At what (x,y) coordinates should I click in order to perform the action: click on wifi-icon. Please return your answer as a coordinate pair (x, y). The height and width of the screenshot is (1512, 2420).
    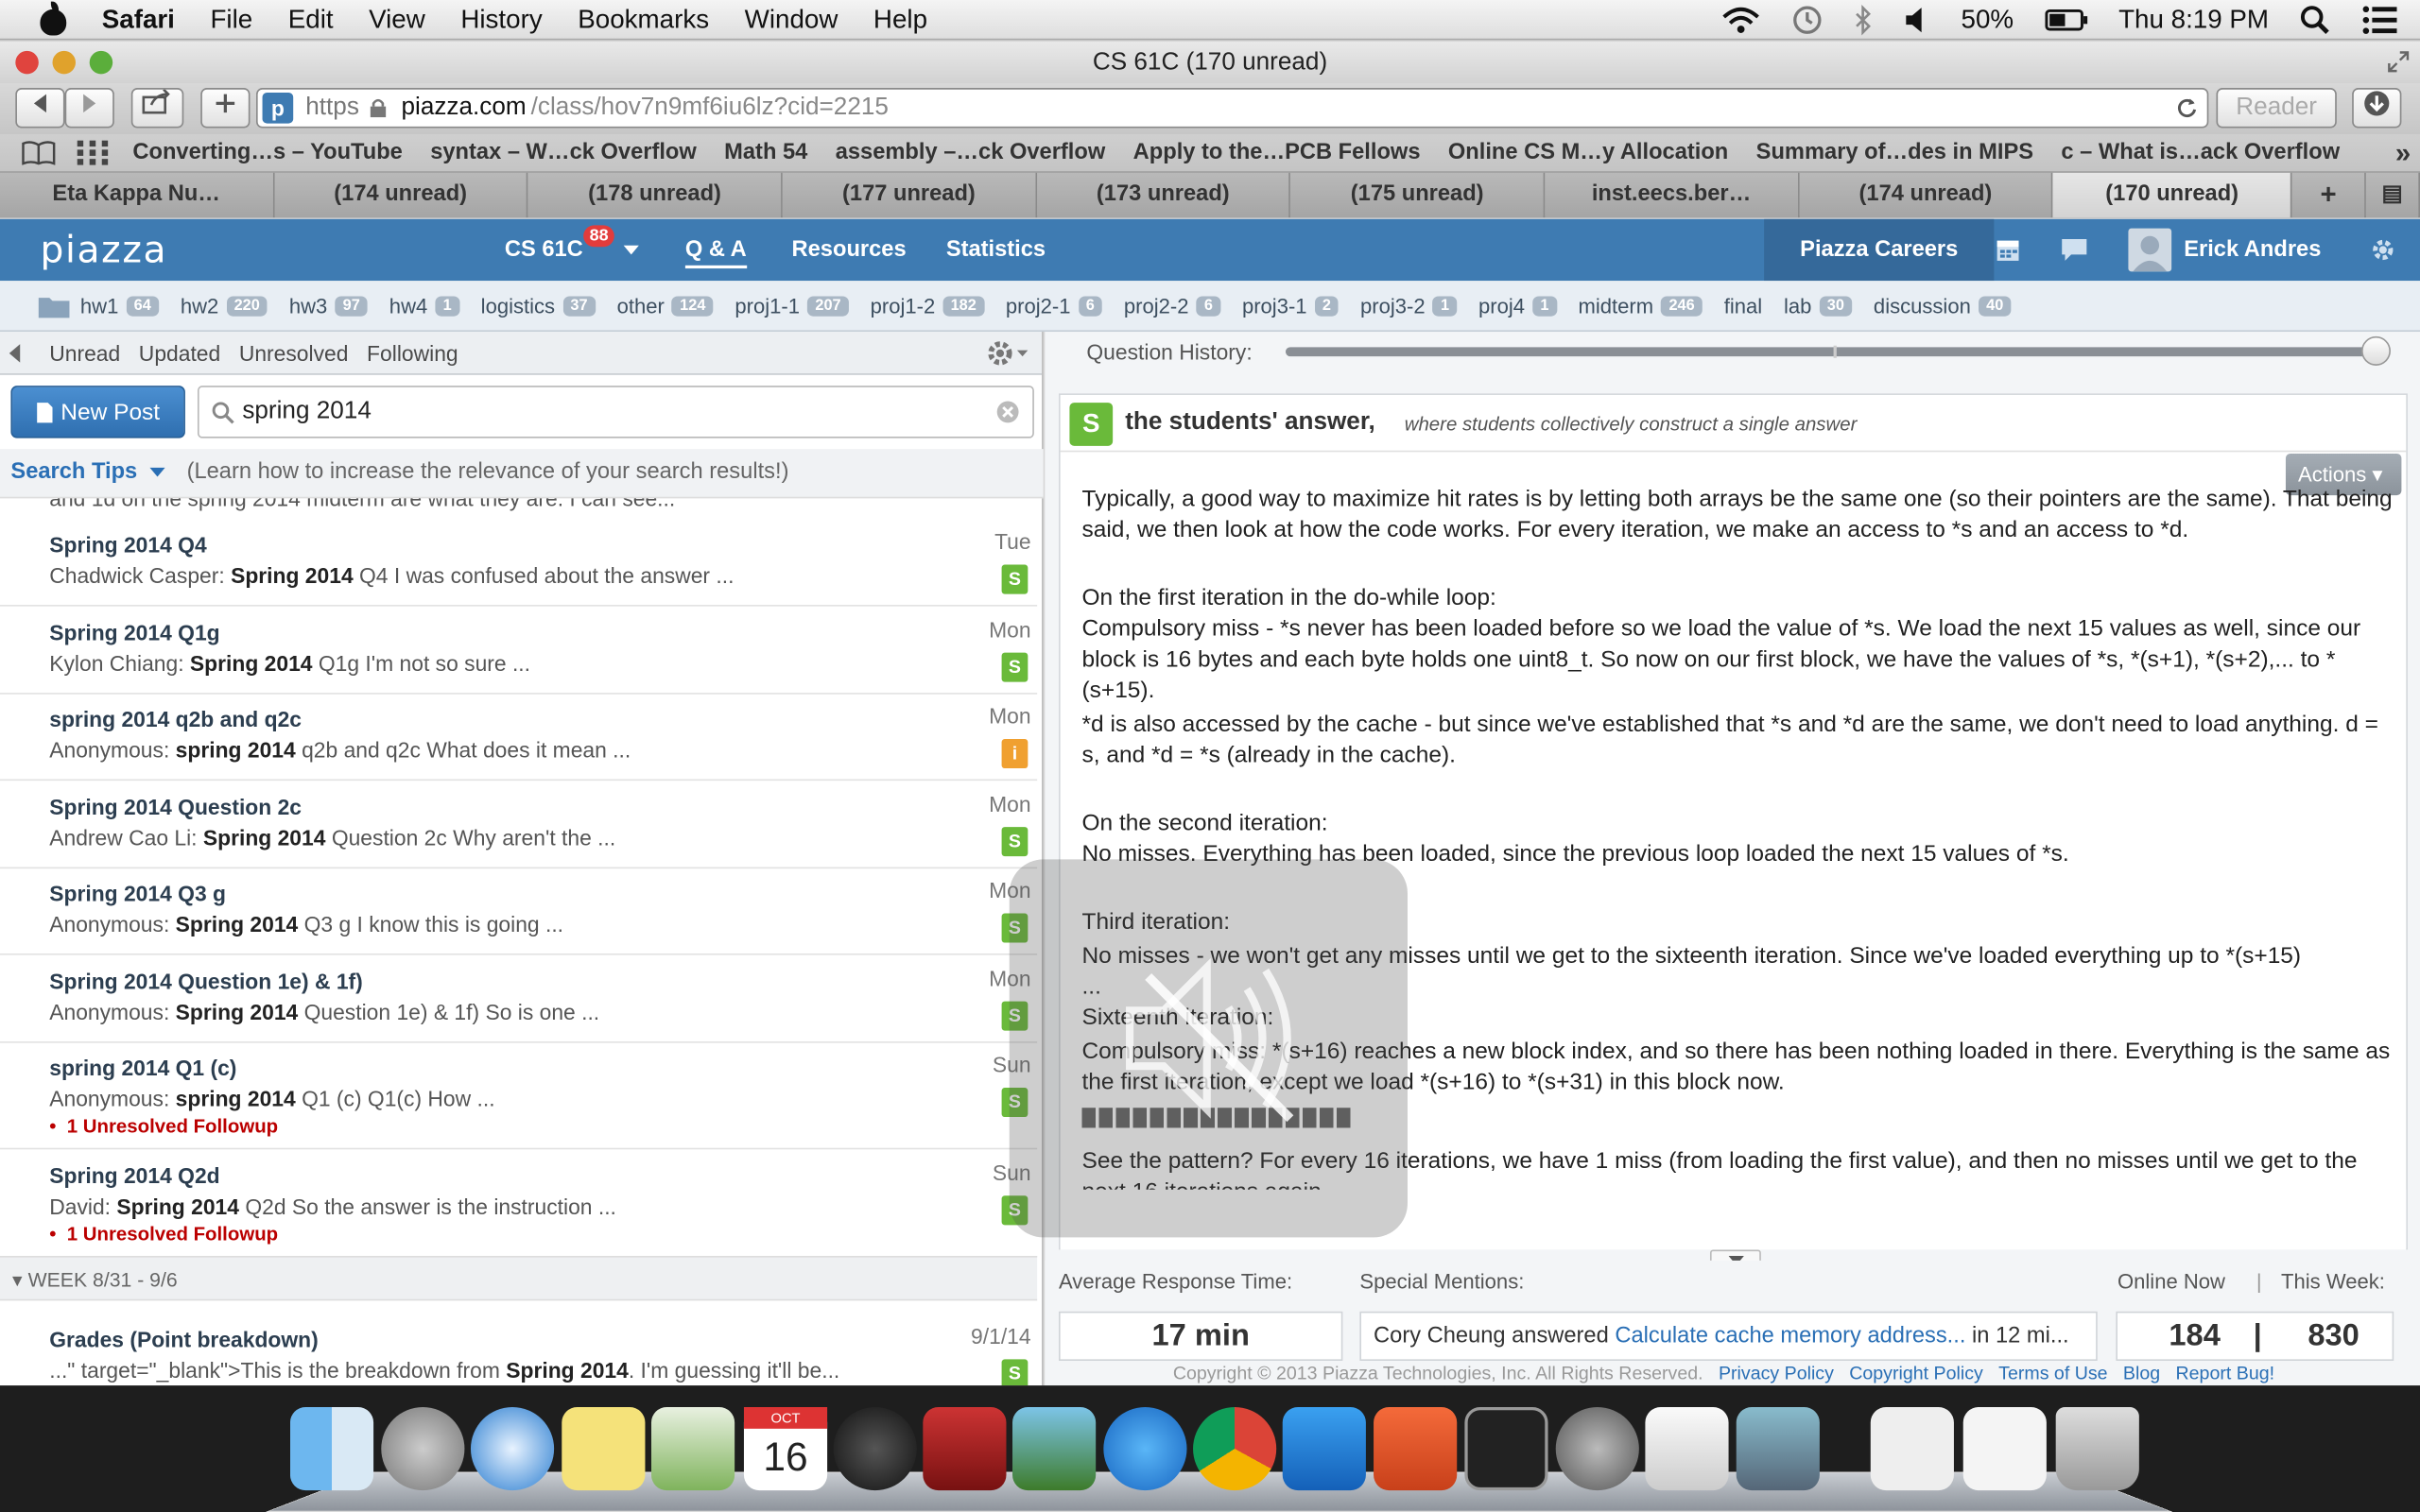
    Looking at the image, I should click on (1740, 19).